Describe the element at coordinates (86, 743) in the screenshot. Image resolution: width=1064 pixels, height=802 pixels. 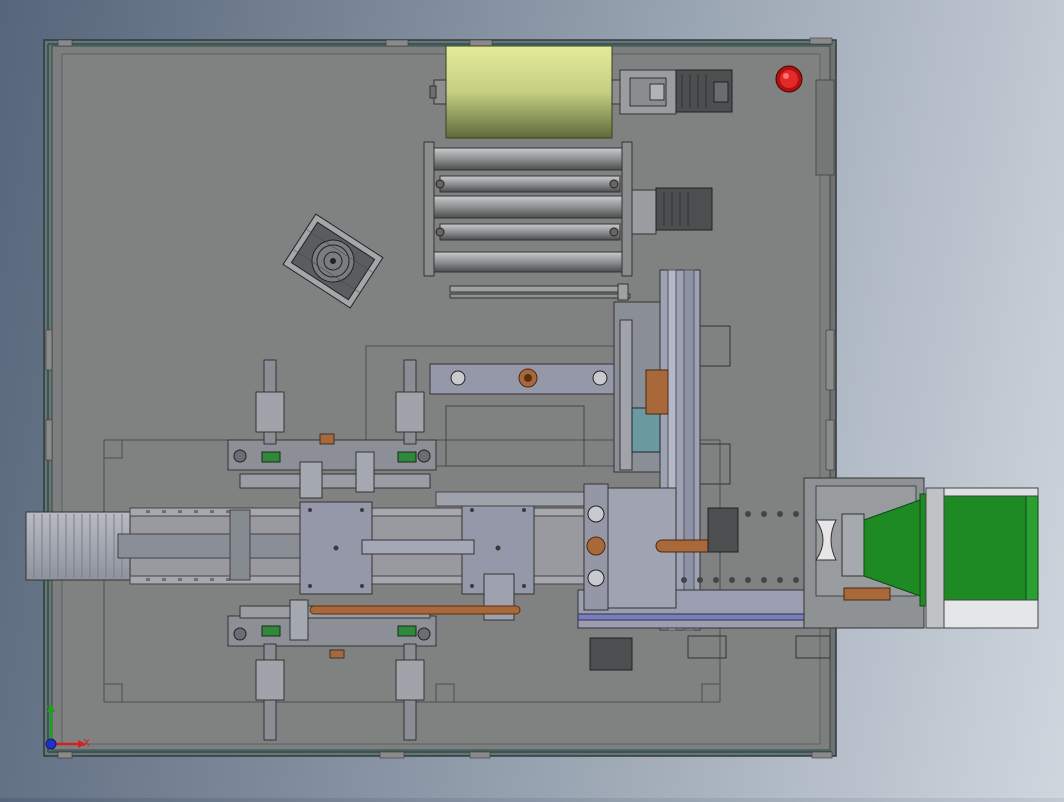
I see `triad-x-label: X` at that location.